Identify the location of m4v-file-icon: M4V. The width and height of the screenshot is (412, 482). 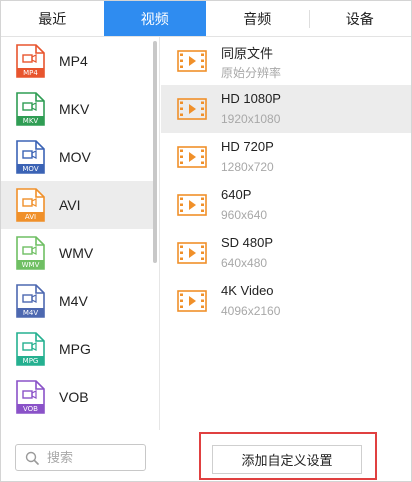
(30, 301).